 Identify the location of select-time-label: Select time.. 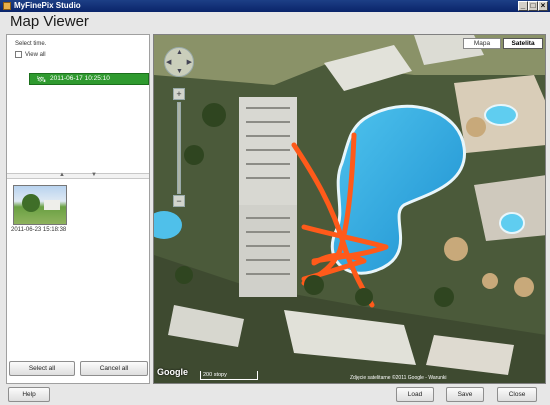
(31, 44).